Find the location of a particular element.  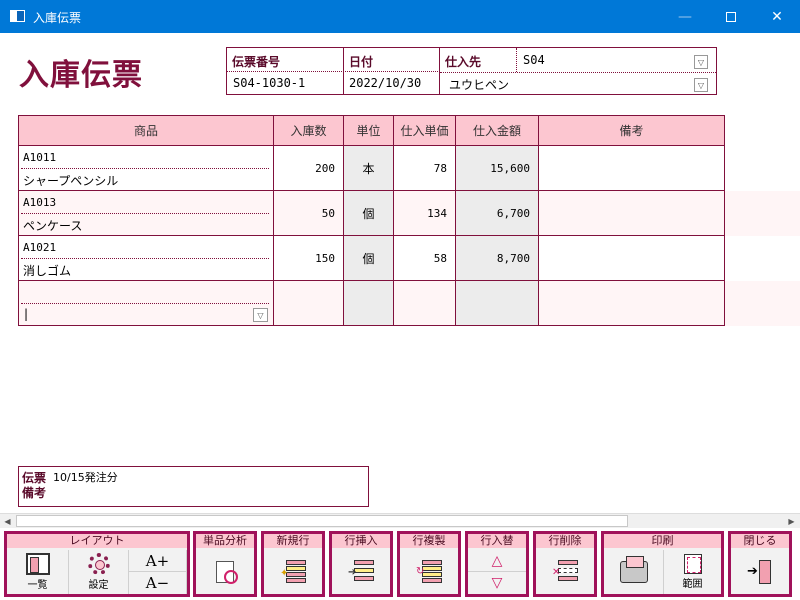

table-row: A1011 シャープペンシル 200 本 78 15,600 is located at coordinates (371, 168).